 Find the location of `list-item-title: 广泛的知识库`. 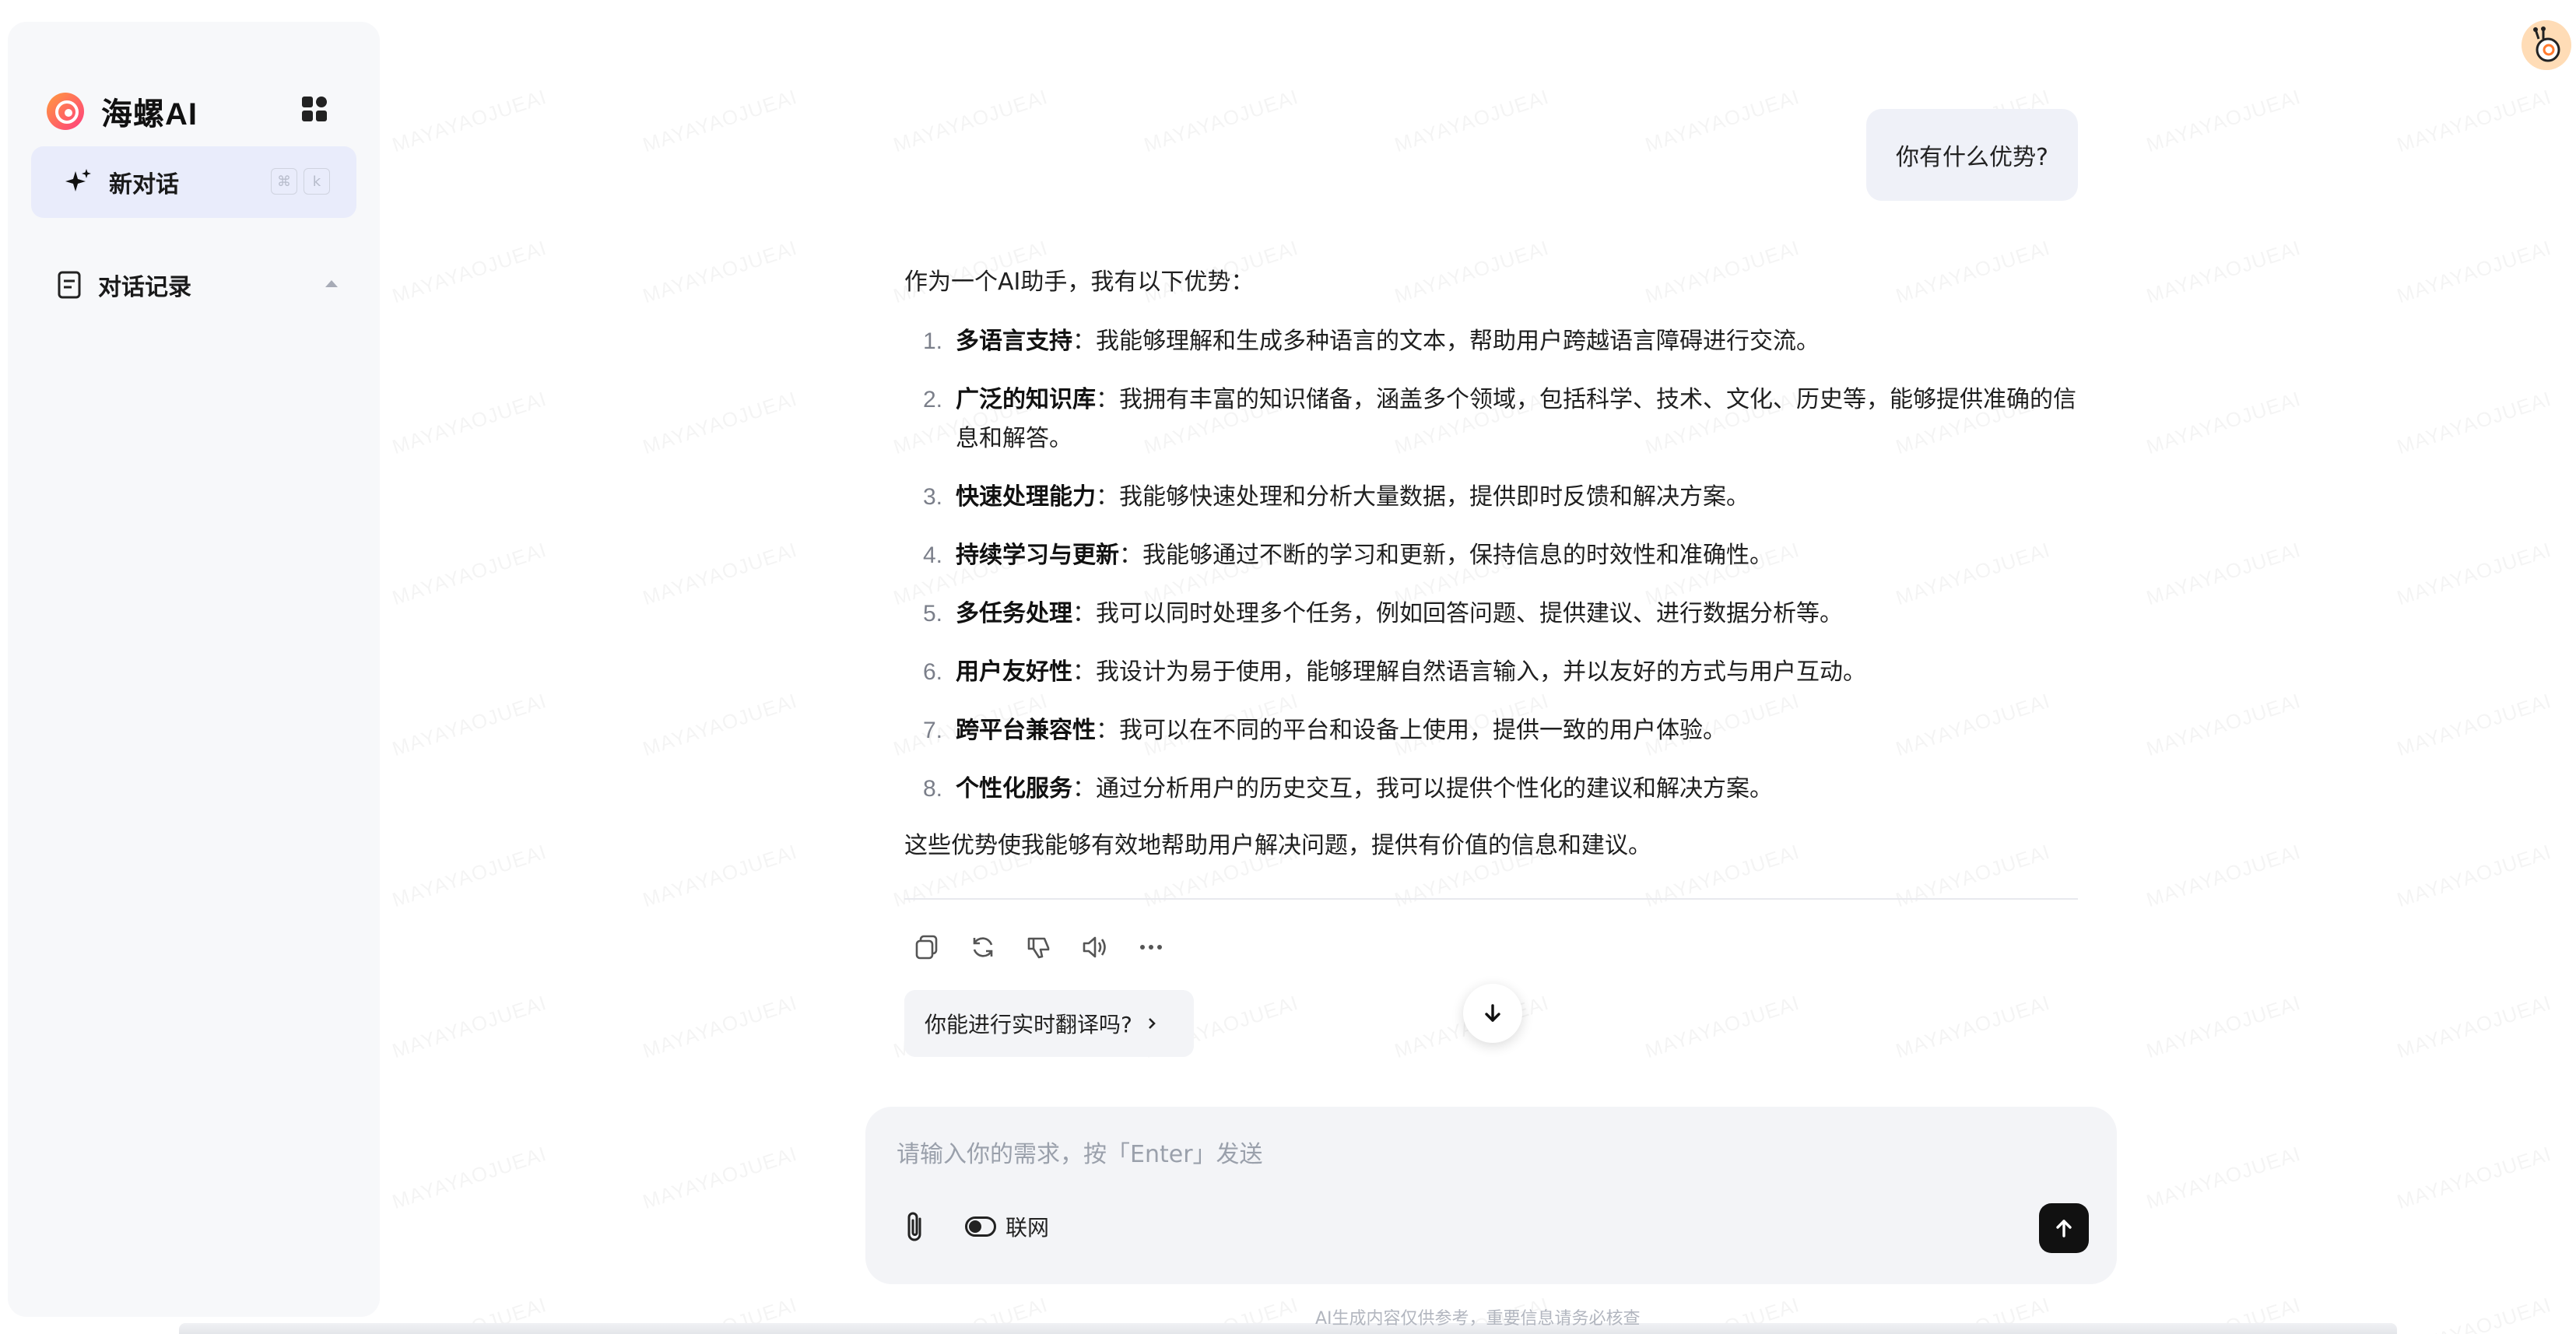

list-item-title: 广泛的知识库 is located at coordinates (1026, 400).